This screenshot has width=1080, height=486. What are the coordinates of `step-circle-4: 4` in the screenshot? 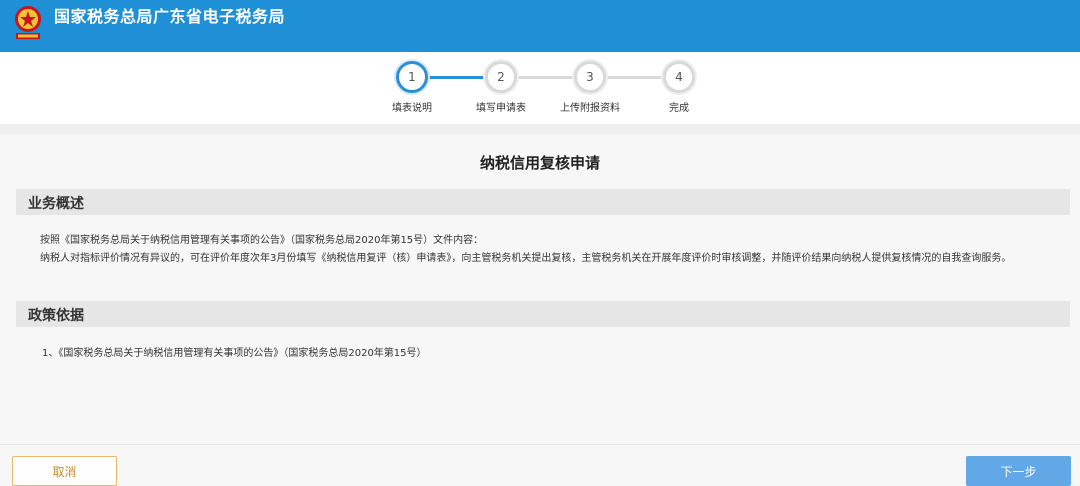 It's located at (679, 77).